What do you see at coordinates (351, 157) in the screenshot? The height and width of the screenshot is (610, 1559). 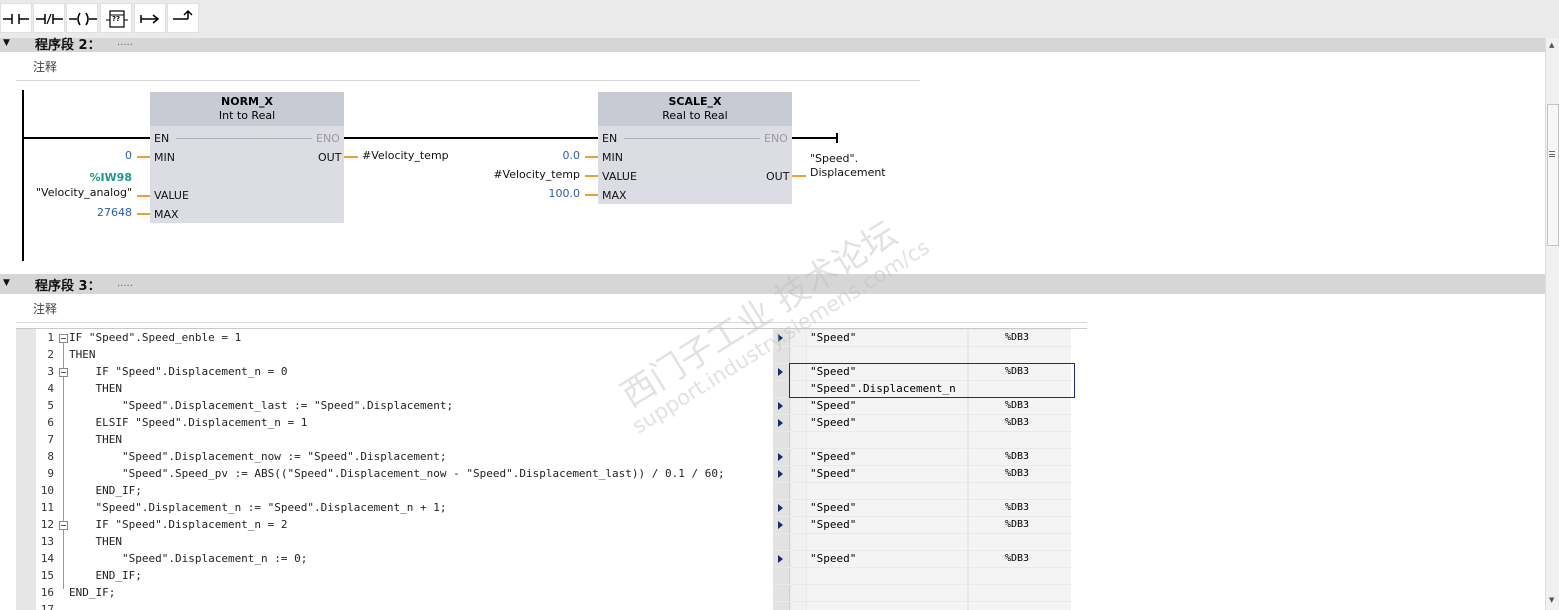 I see `out-wire` at bounding box center [351, 157].